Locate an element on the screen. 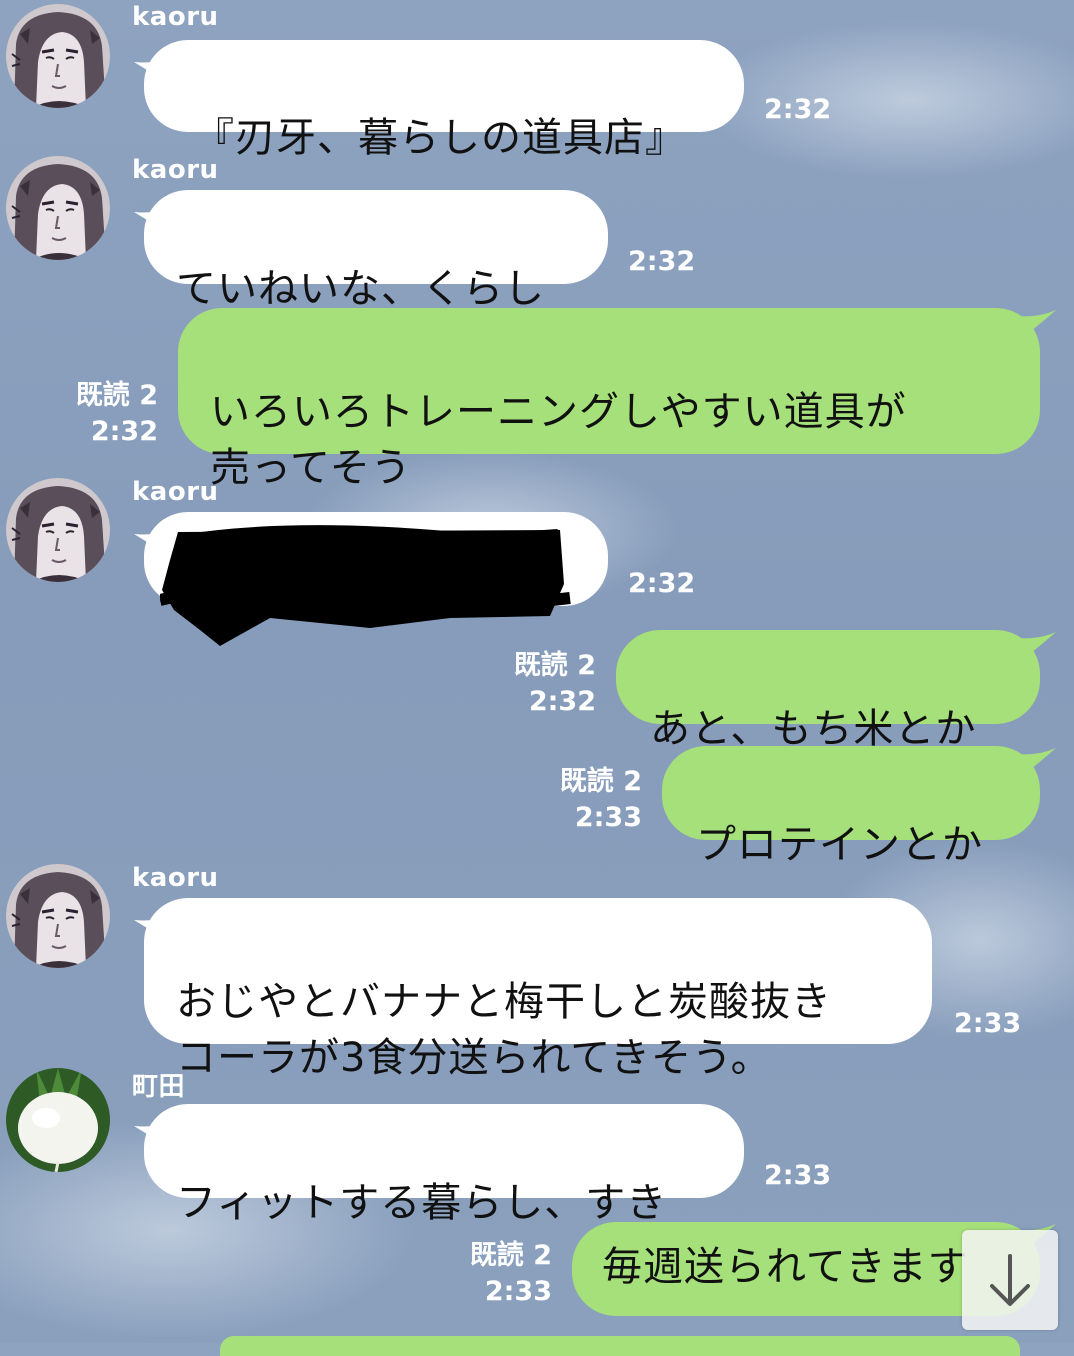  message-text: 『刃牙、暮らしの道具店』 is located at coordinates (440, 138).